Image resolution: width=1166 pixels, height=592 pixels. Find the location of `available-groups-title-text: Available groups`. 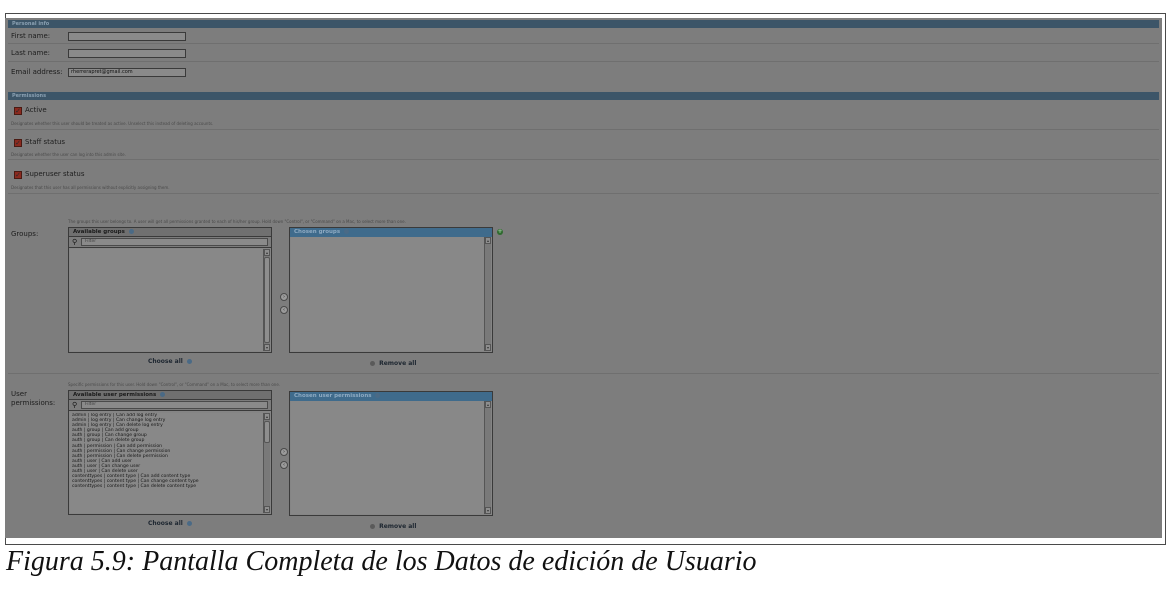

available-groups-title-text: Available groups is located at coordinates (99, 232).